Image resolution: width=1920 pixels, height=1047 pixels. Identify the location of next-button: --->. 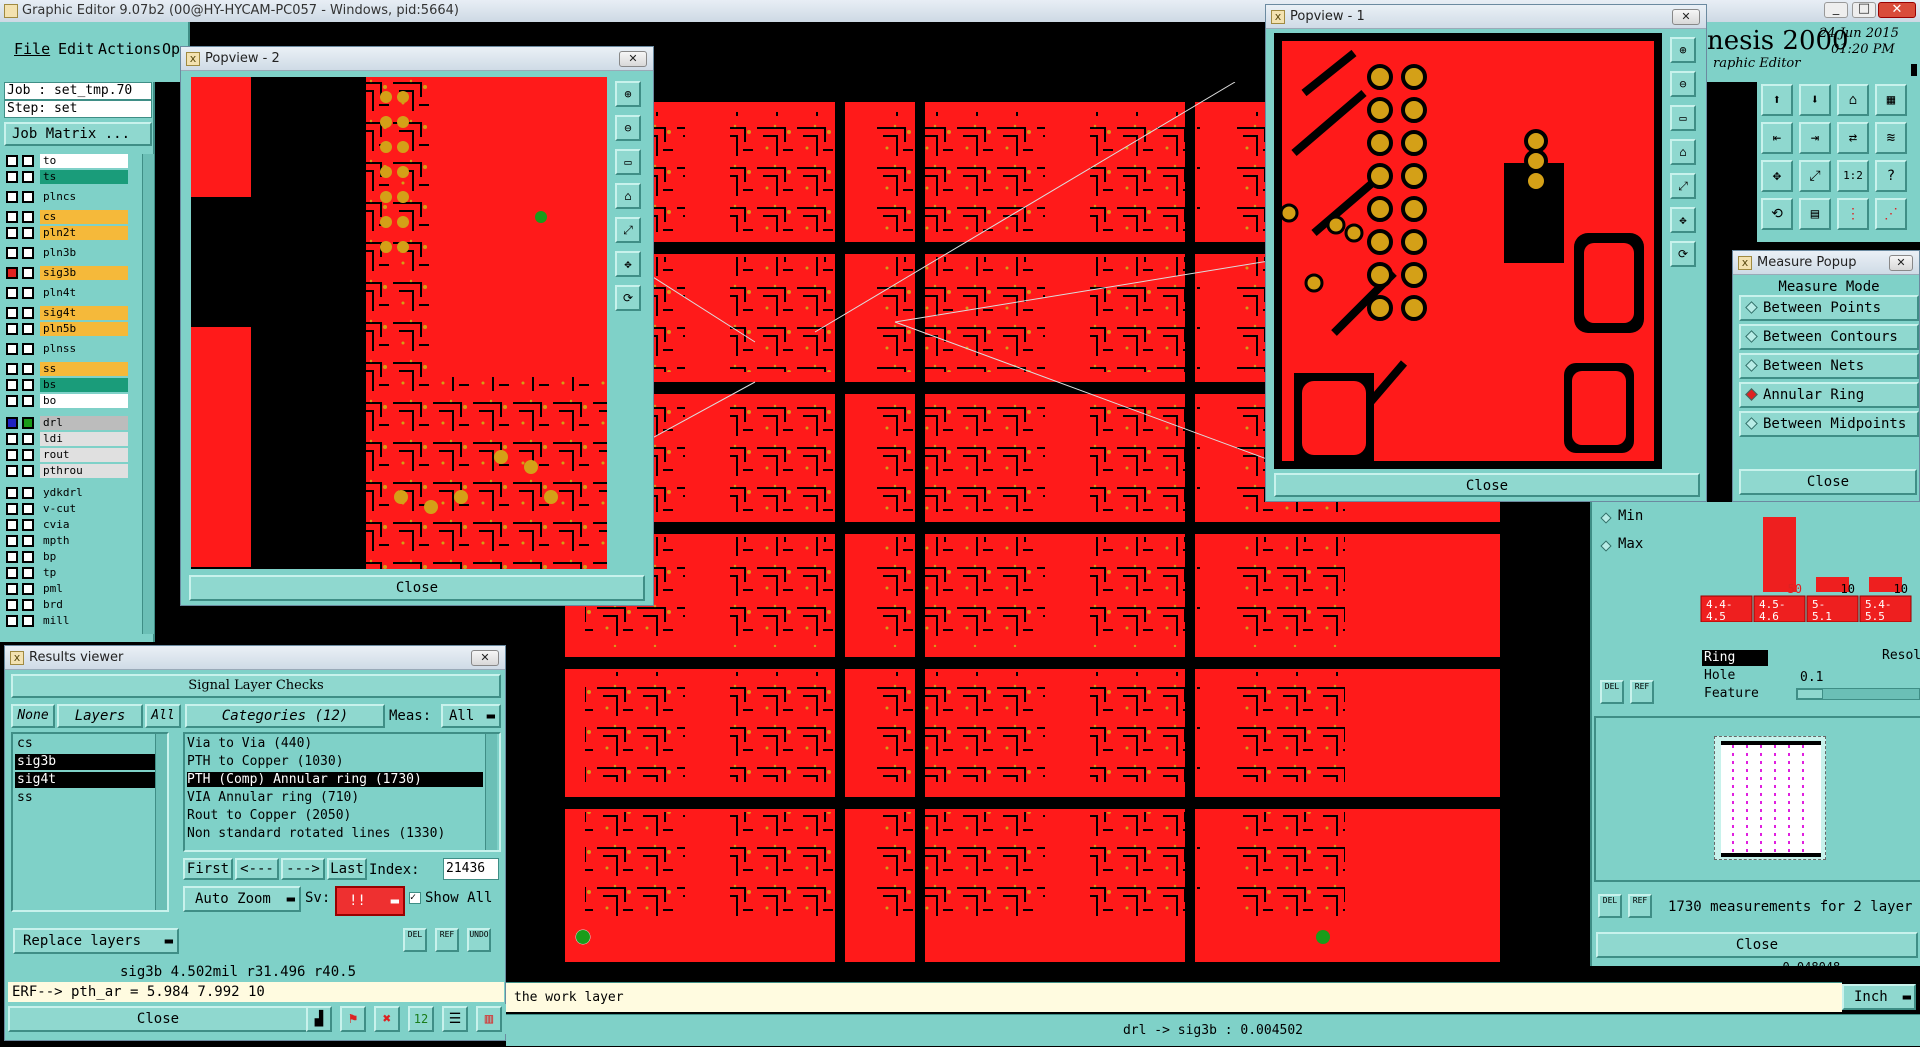
(303, 869).